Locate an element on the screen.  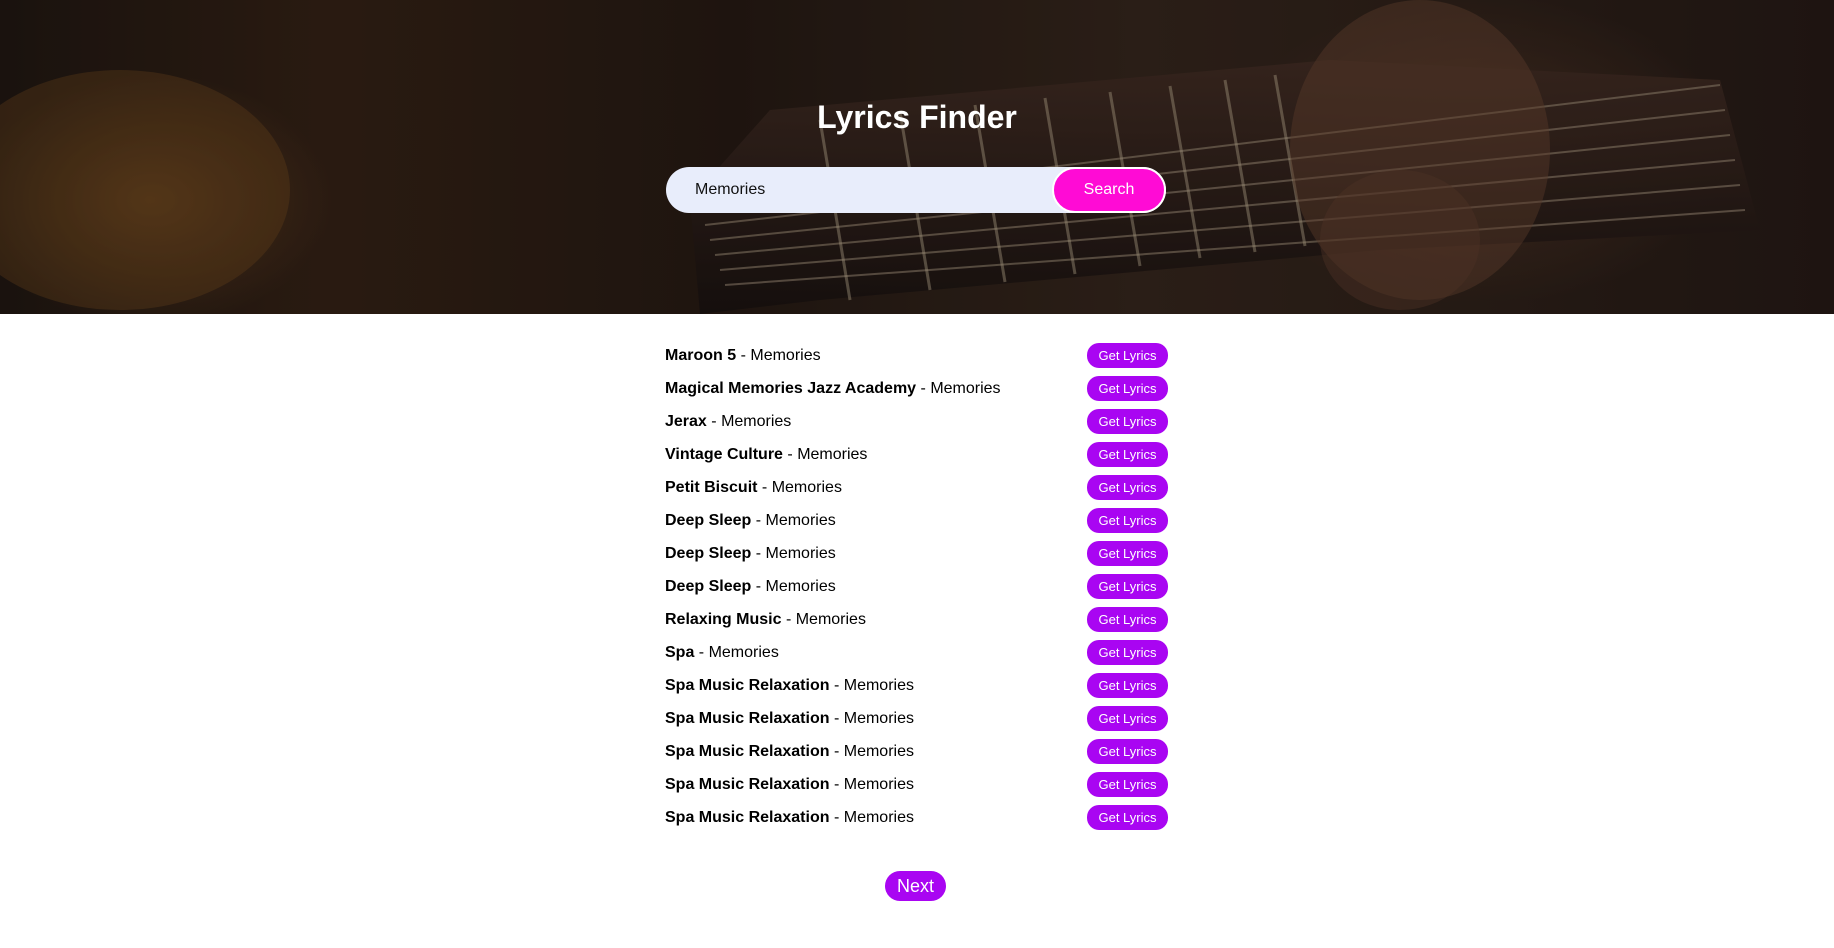
song-info: Relaxing Music - Memories is located at coordinates (765, 620).